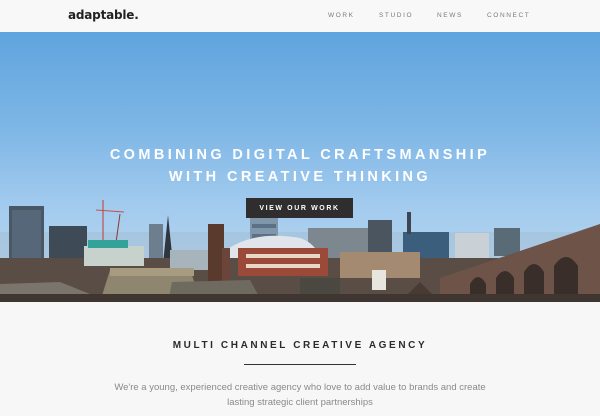 Image resolution: width=600 pixels, height=416 pixels. Describe the element at coordinates (300, 155) in the screenshot. I see `hero-headline-line1: COMBINING DIGITAL CRAFTSMANSHIP` at that location.